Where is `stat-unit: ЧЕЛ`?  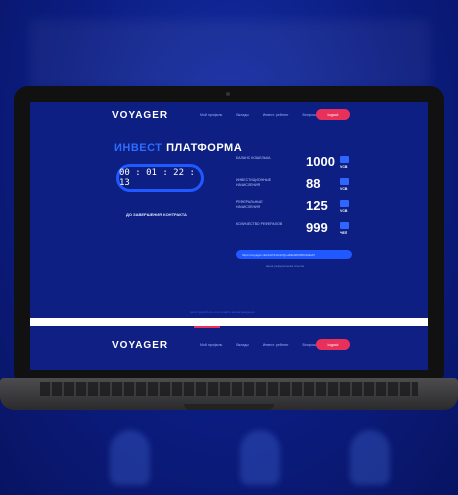
stat-unit: ЧЕЛ is located at coordinates (344, 233).